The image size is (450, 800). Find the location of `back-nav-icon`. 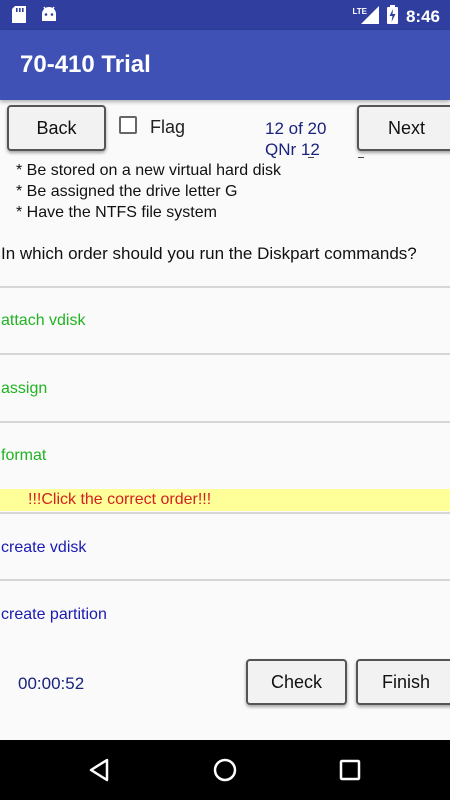

back-nav-icon is located at coordinates (99, 772).